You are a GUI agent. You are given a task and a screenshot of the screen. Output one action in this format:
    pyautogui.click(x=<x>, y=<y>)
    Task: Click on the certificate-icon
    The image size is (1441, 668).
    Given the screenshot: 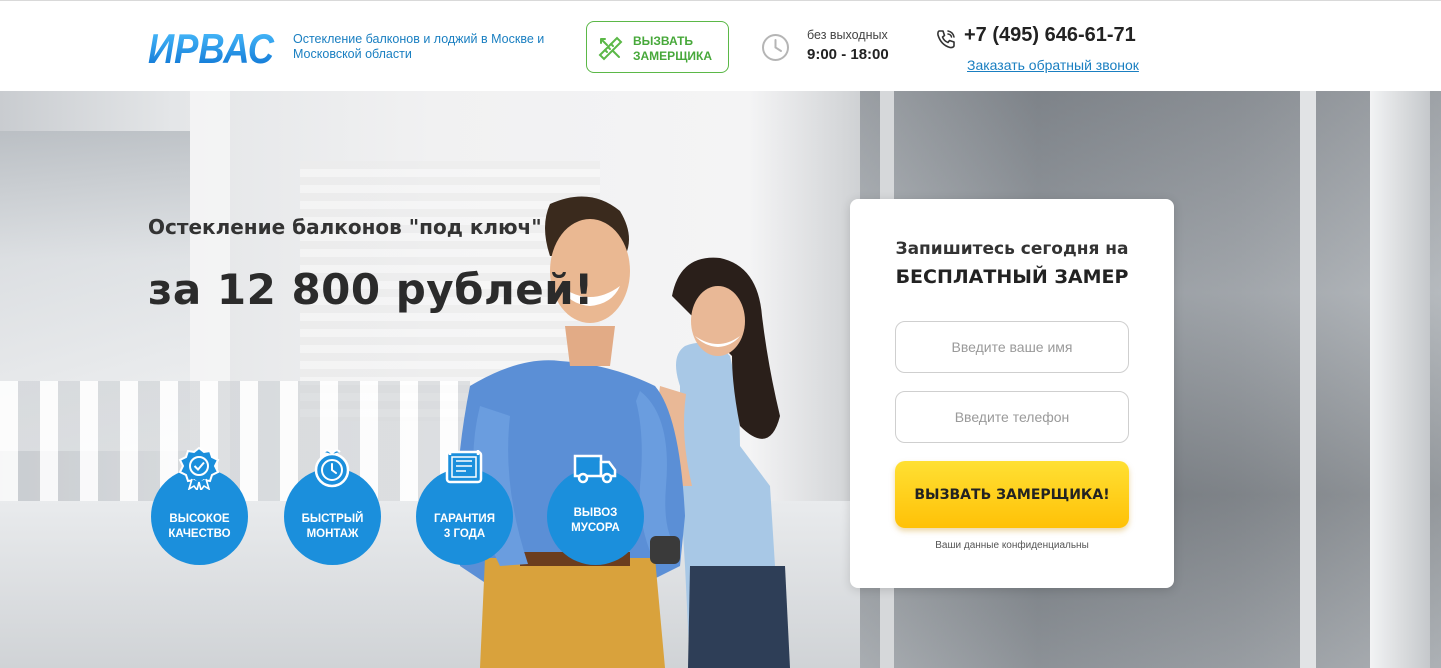 What is the action you would take?
    pyautogui.click(x=464, y=467)
    